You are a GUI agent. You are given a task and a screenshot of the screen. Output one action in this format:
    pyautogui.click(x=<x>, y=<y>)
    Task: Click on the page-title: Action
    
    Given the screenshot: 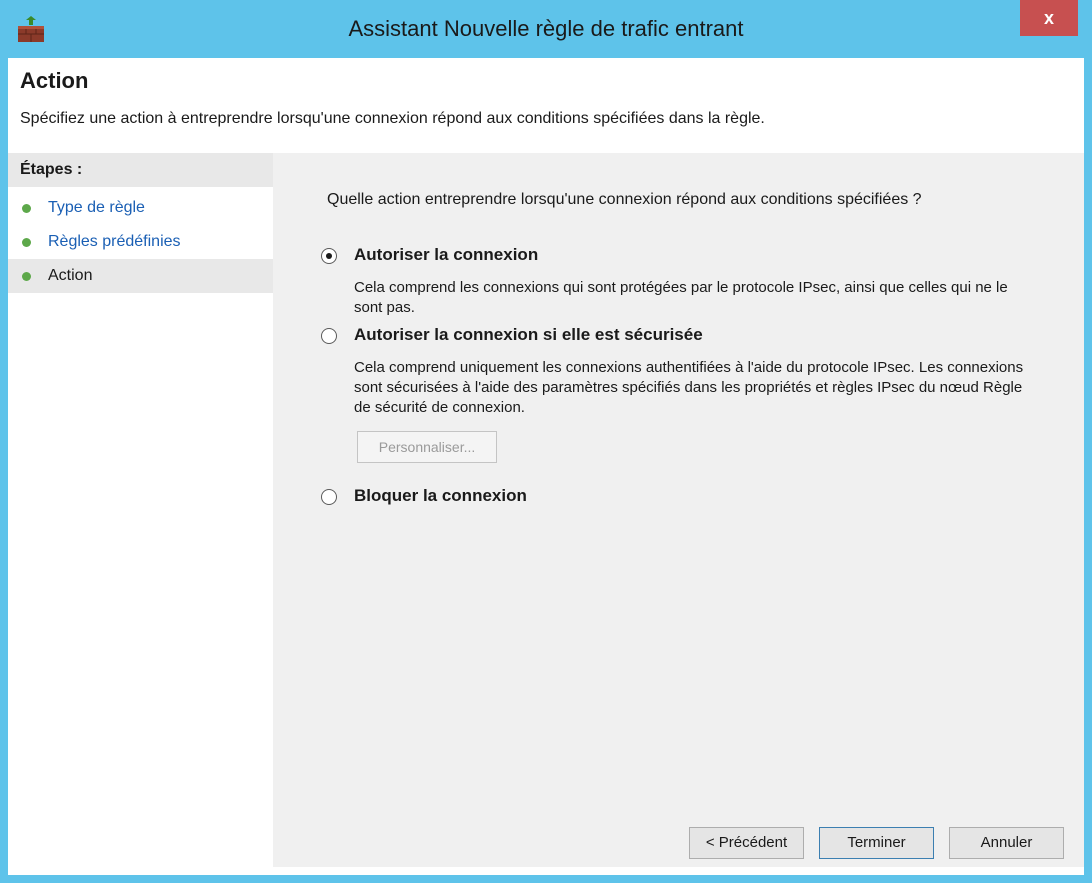 What is the action you would take?
    pyautogui.click(x=54, y=80)
    